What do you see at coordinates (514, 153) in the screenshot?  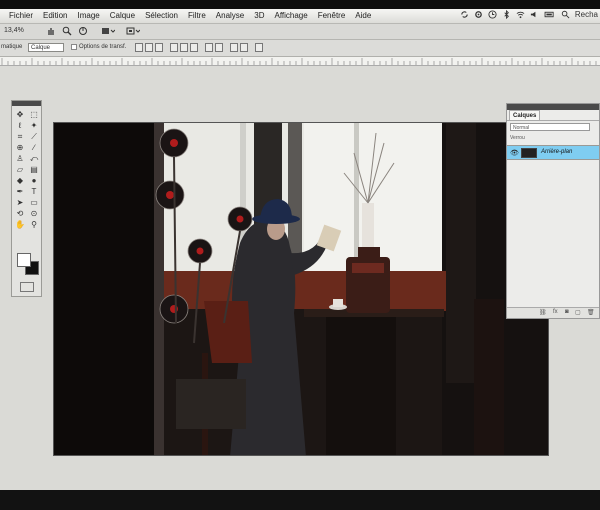 I see `eye-icon: 👁` at bounding box center [514, 153].